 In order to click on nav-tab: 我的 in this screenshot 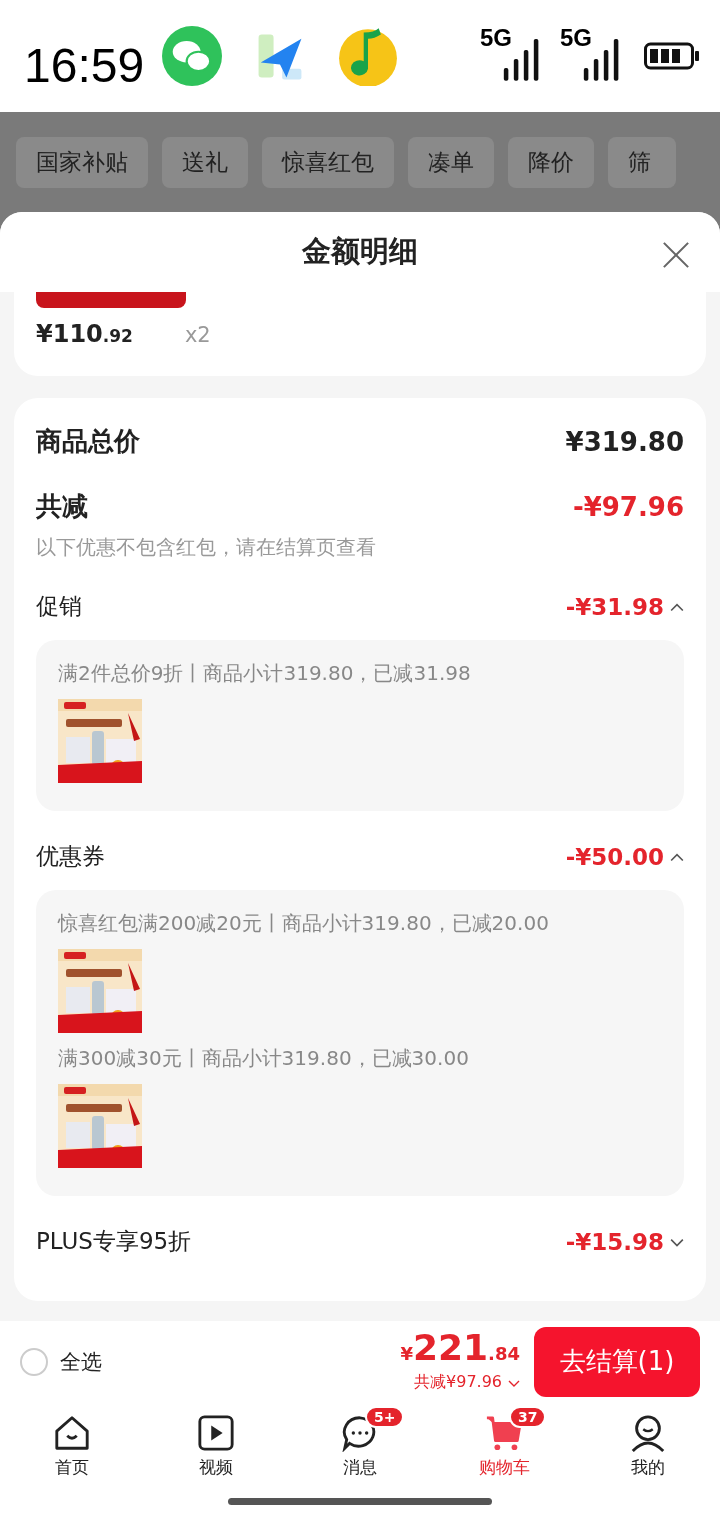, I will do `click(648, 1445)`.